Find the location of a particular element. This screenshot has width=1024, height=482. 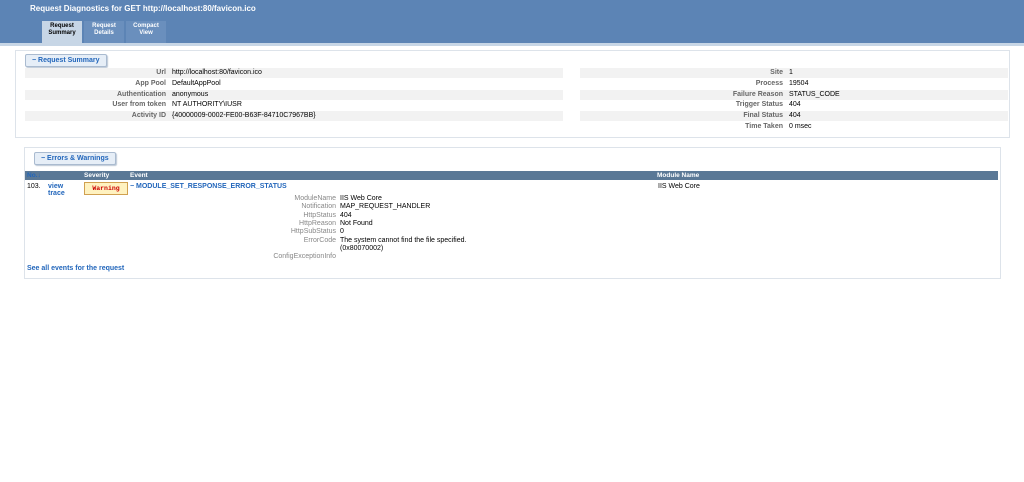

errors-warnings-toggle: − Errors & Warnings is located at coordinates (75, 158).